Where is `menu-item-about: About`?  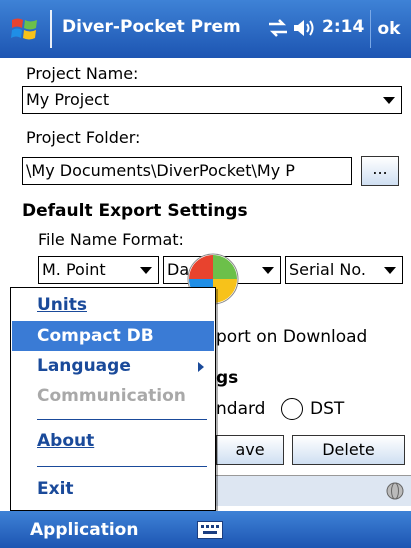 menu-item-about: About is located at coordinates (113, 441).